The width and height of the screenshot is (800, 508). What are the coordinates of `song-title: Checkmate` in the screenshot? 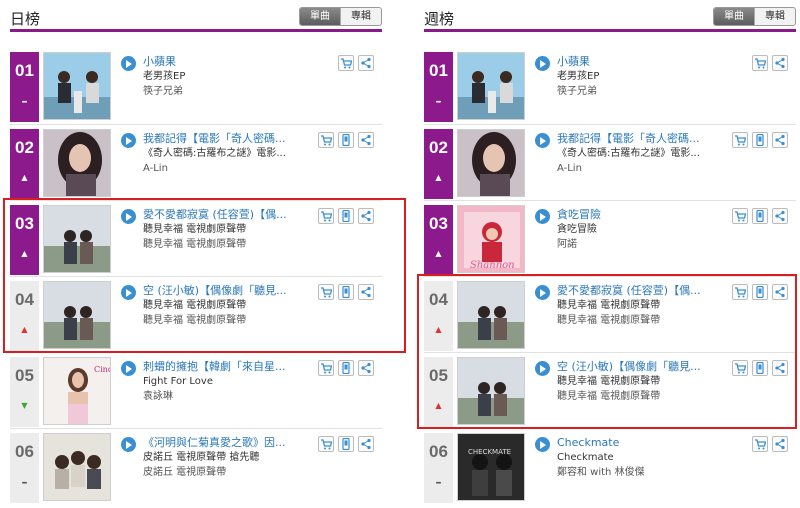 It's located at (644, 443).